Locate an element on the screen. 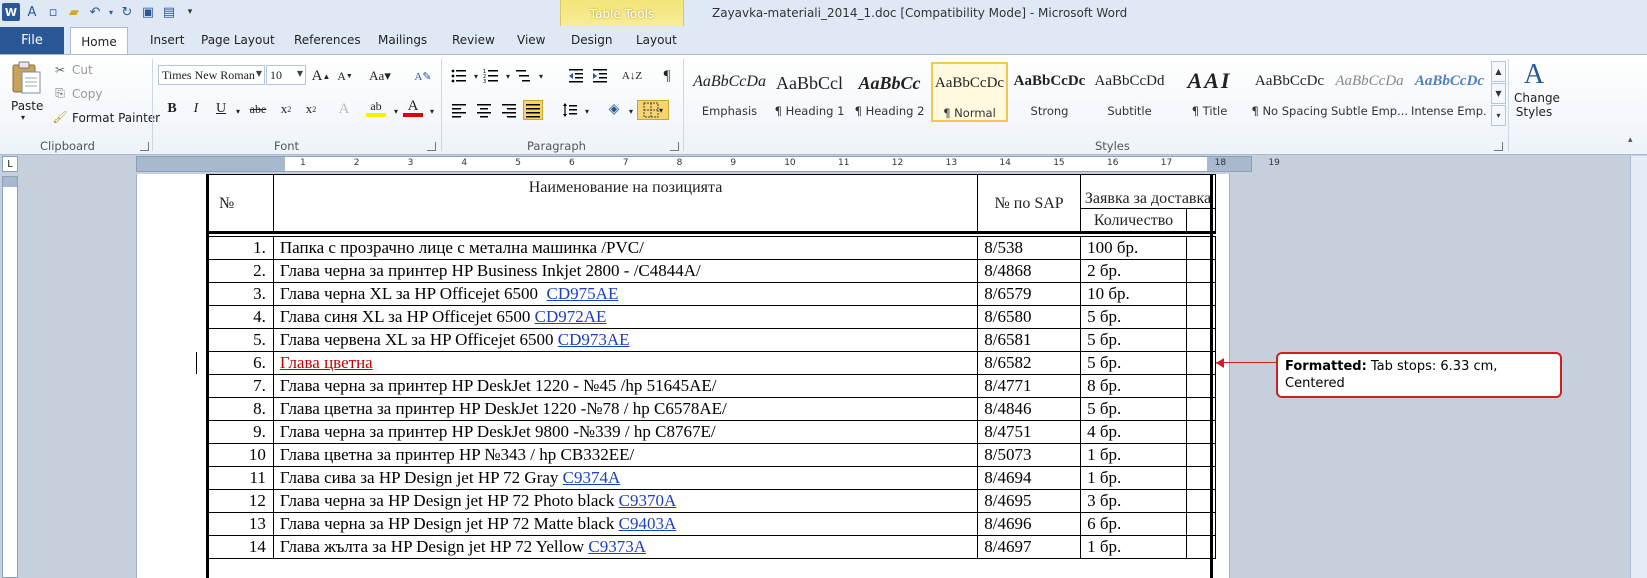 This screenshot has height=578, width=1647. align-right-icon is located at coordinates (509, 110).